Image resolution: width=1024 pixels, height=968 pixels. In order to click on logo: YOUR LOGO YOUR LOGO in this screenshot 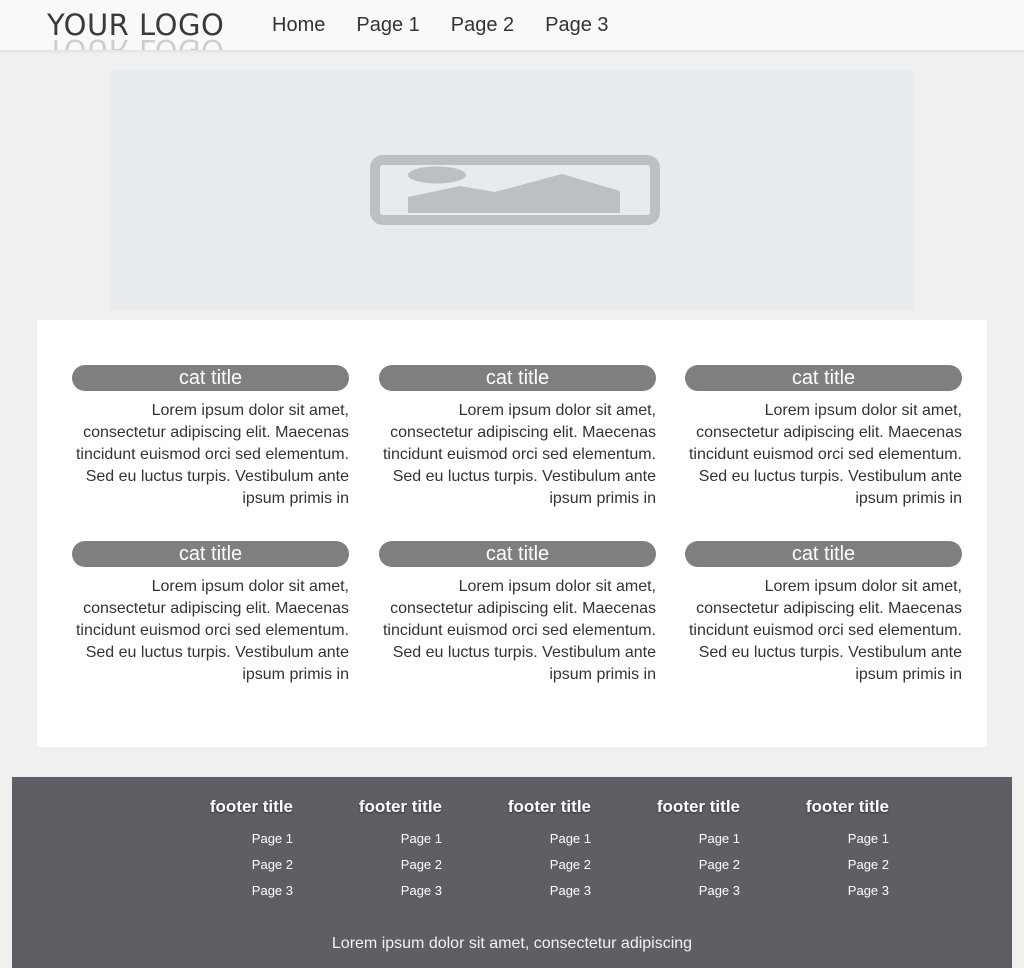, I will do `click(135, 29)`.